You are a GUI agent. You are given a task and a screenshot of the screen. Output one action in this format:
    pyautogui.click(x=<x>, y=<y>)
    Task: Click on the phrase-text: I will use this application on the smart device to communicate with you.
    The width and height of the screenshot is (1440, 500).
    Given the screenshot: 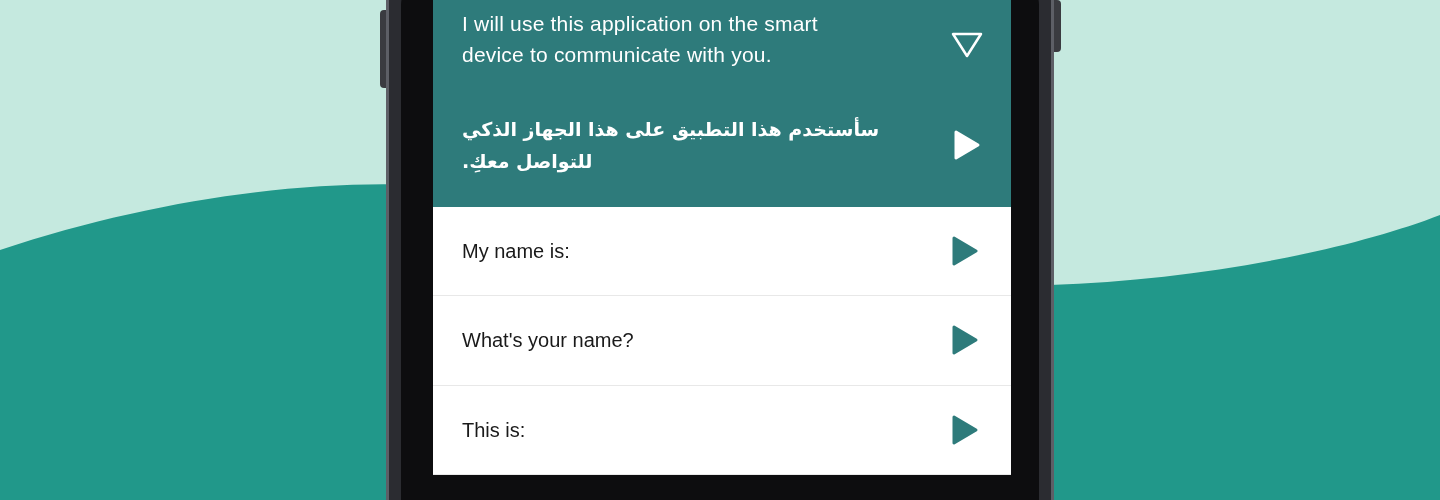 What is the action you would take?
    pyautogui.click(x=640, y=39)
    